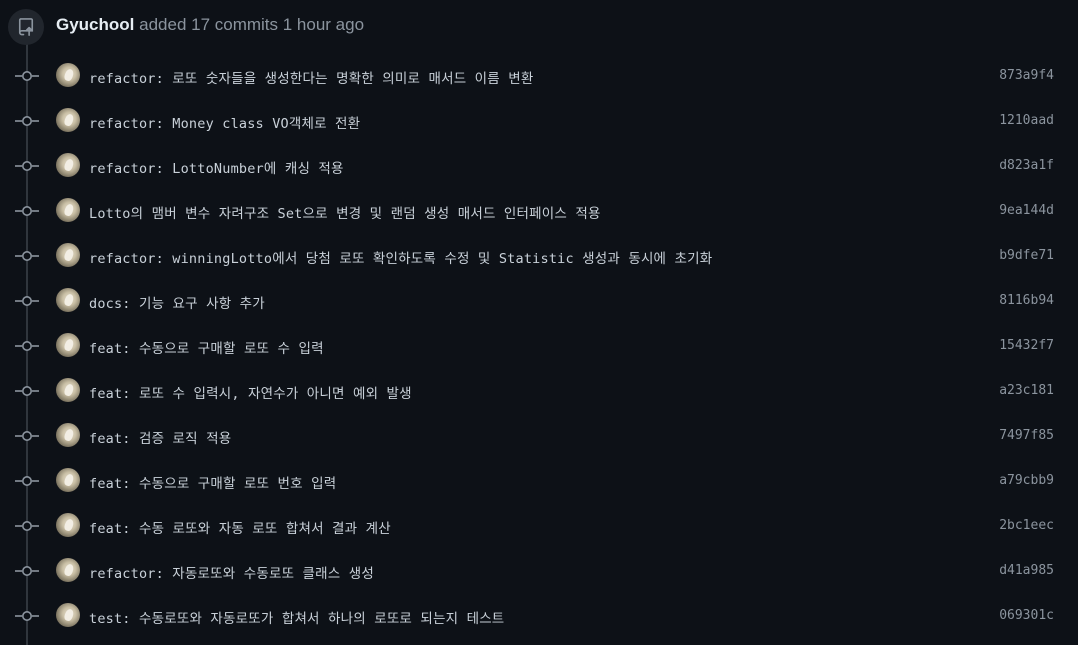  I want to click on repo-push-icon, so click(26, 27).